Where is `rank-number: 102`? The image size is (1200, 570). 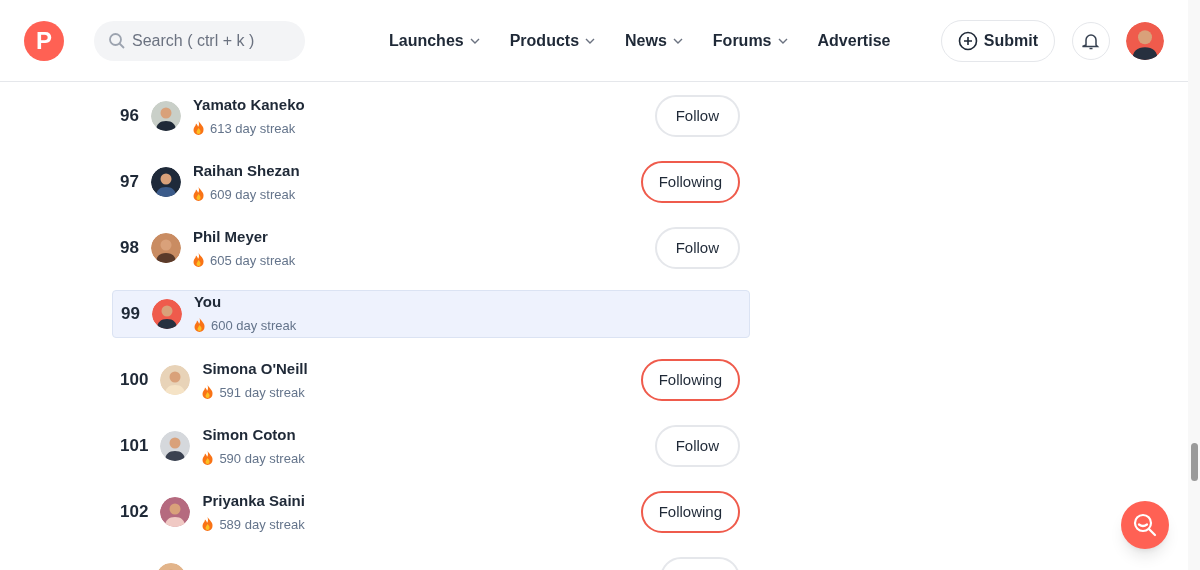
rank-number: 102 is located at coordinates (134, 512).